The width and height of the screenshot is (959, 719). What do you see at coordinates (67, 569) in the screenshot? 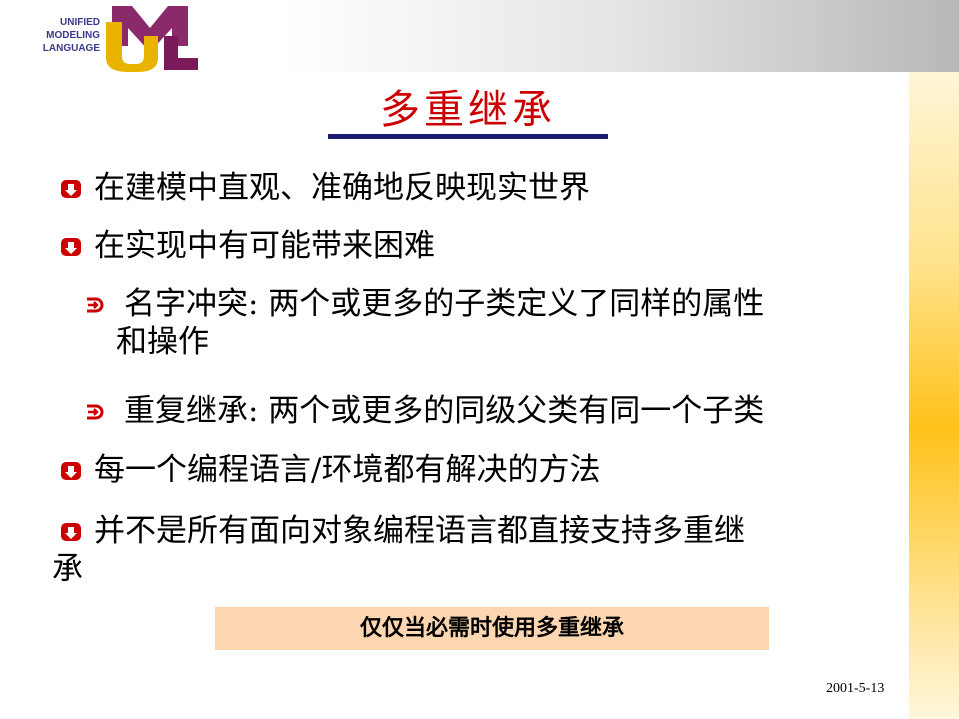
I see `bullet-text-continued: 承` at bounding box center [67, 569].